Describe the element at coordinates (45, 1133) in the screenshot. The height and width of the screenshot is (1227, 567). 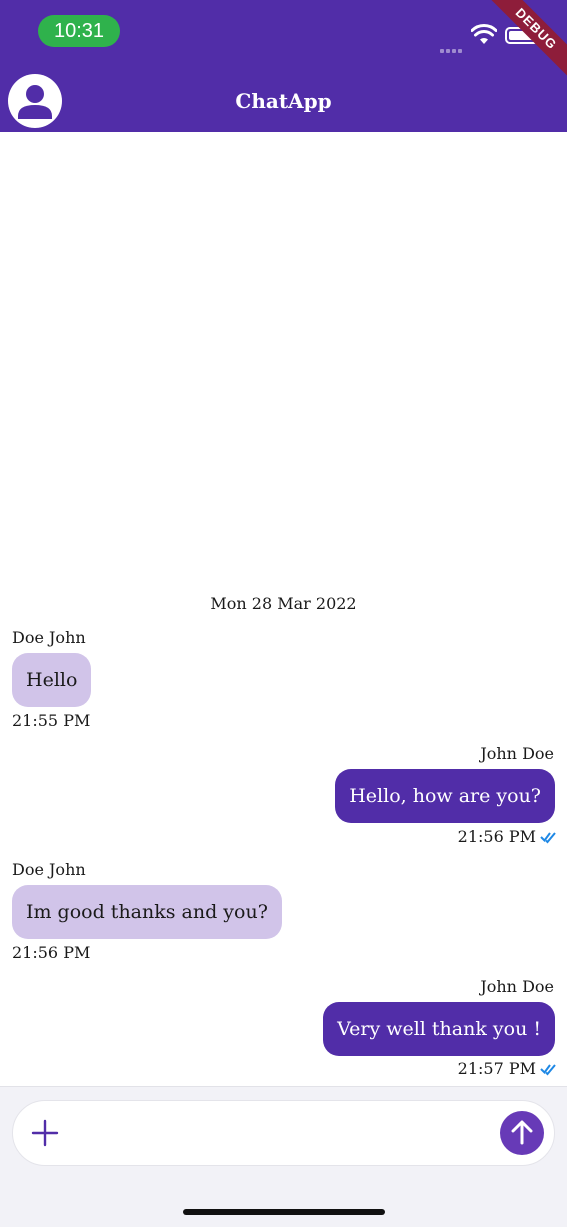
I see `plus-icon` at that location.